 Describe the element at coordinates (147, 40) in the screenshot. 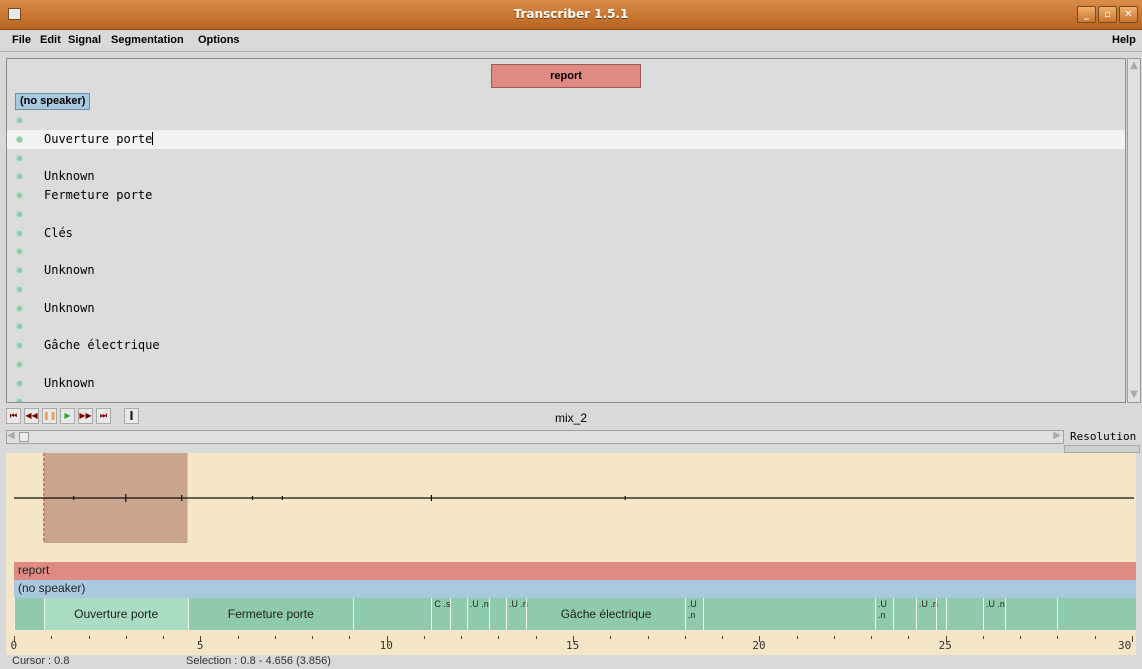

I see `menu-segmentation: Segmentation` at that location.